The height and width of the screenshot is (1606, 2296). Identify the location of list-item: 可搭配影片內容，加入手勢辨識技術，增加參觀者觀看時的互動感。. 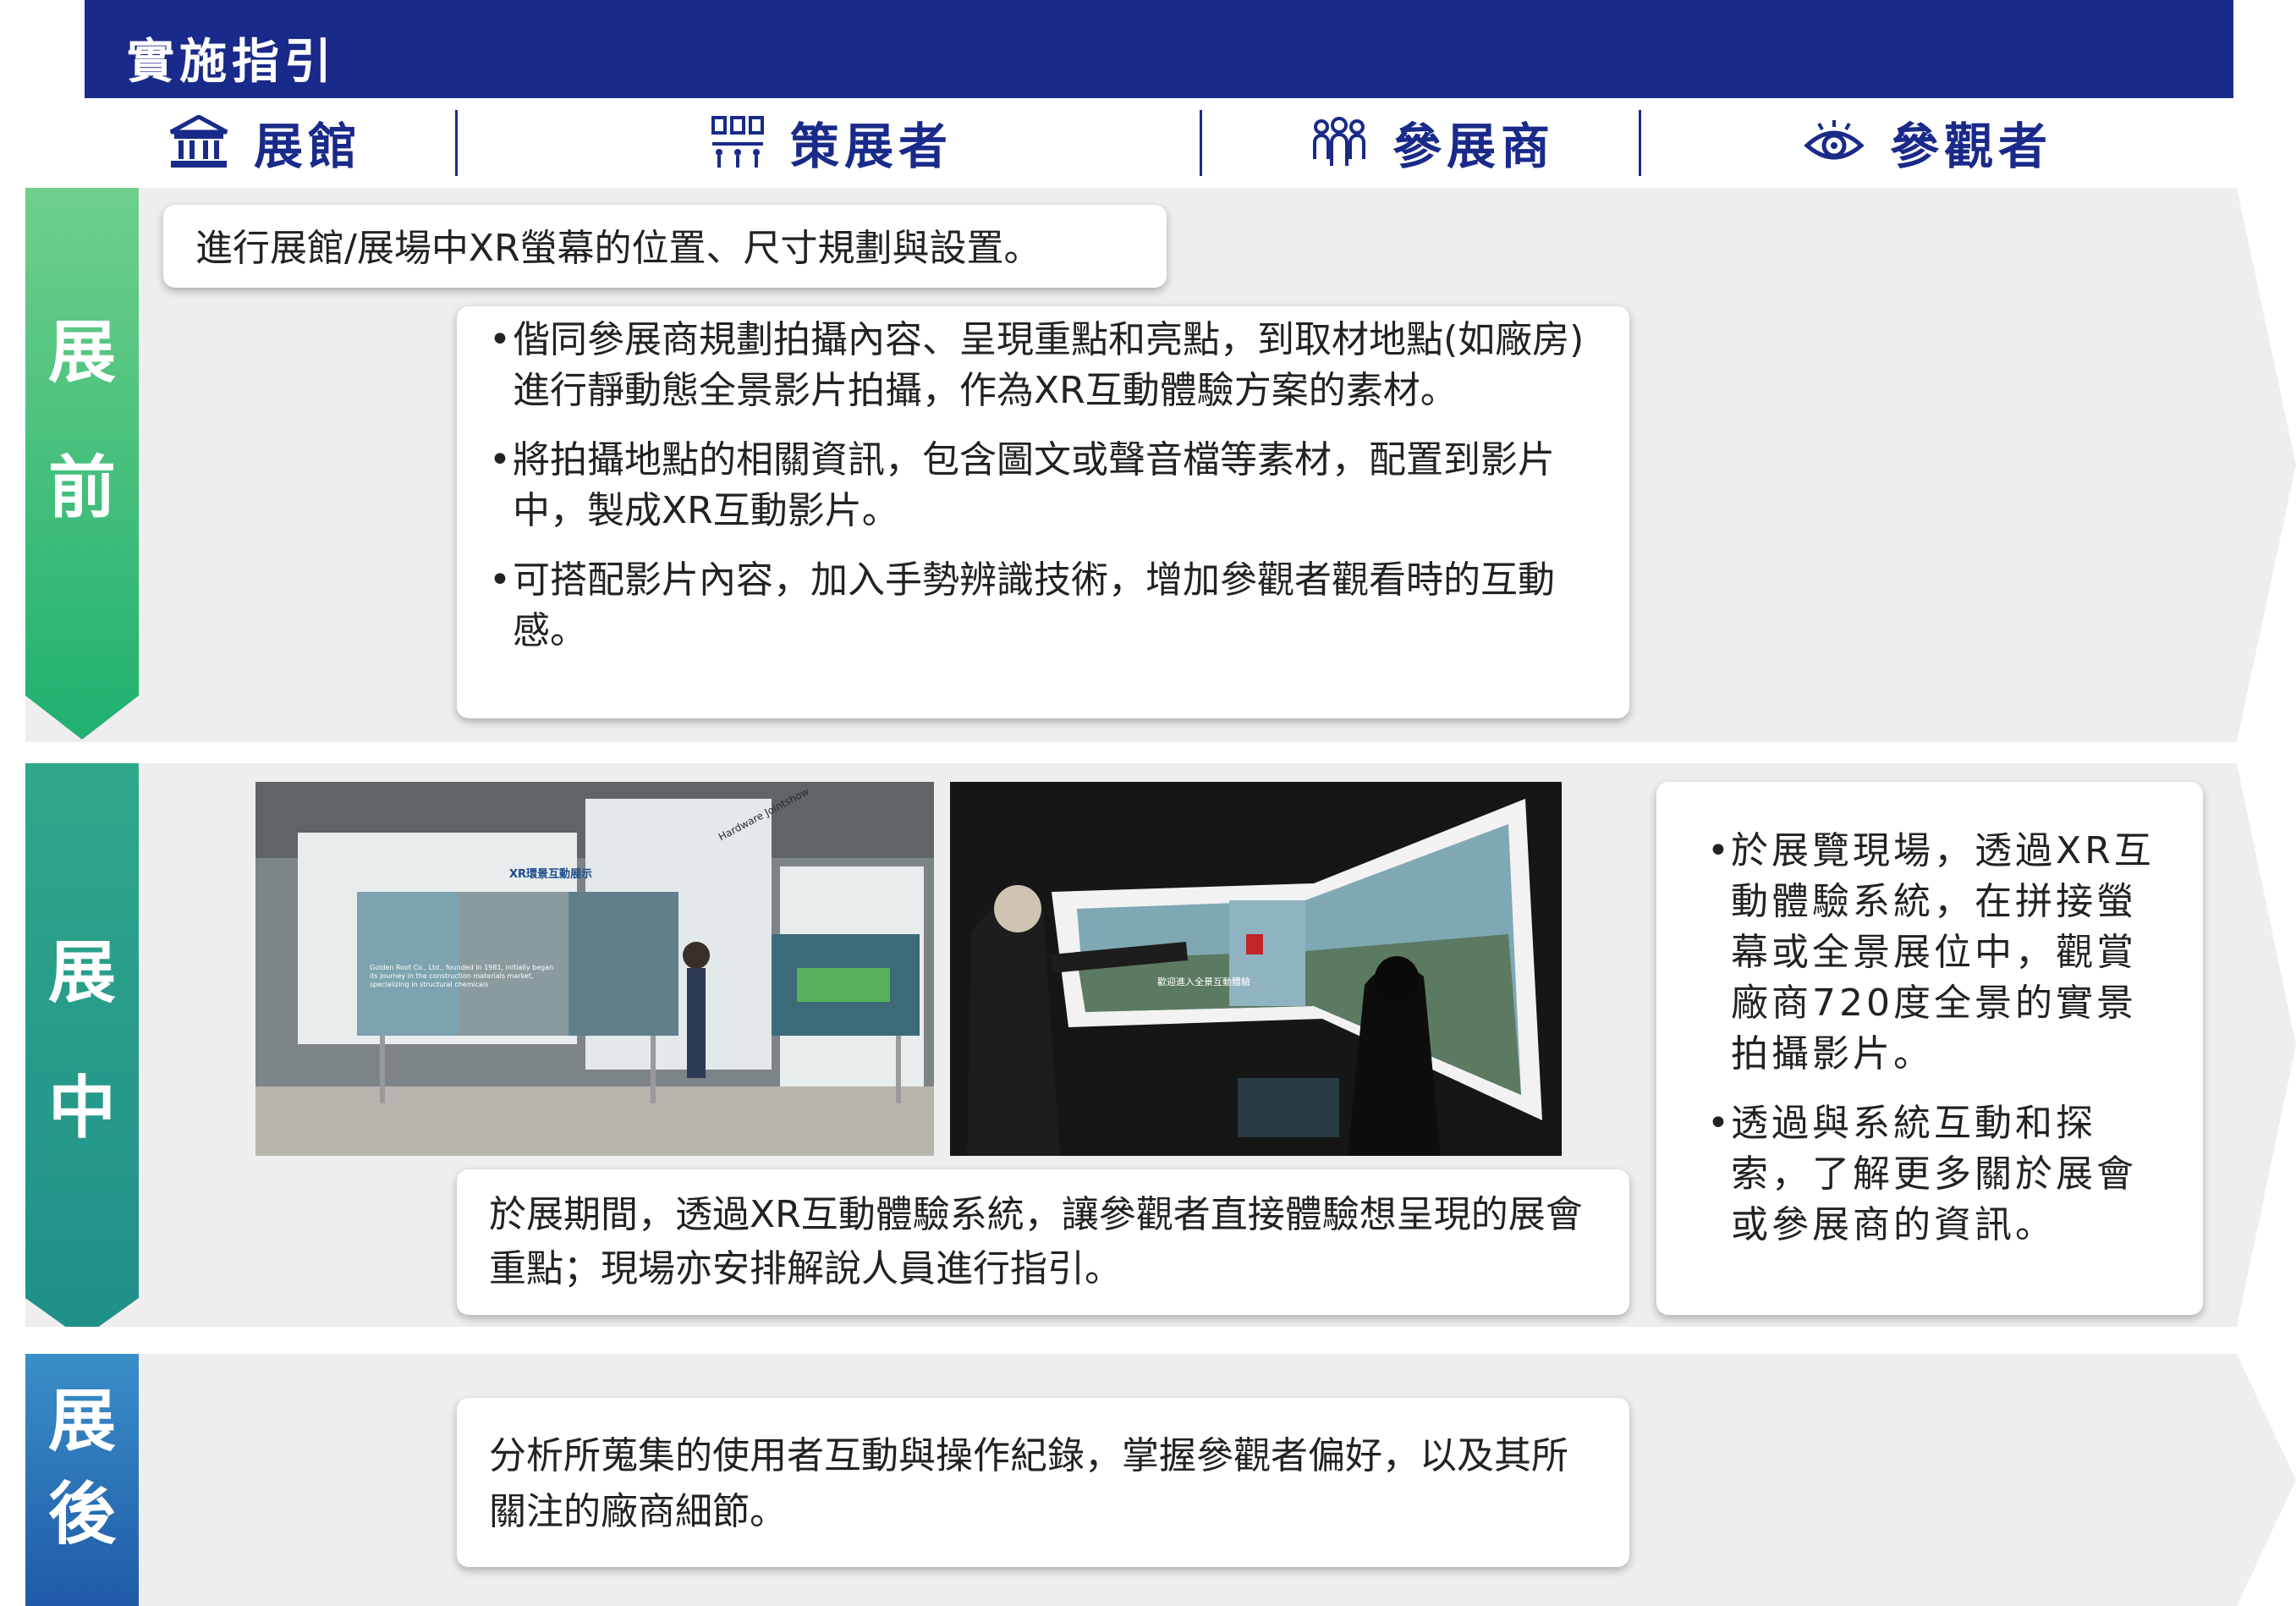
(1043, 606).